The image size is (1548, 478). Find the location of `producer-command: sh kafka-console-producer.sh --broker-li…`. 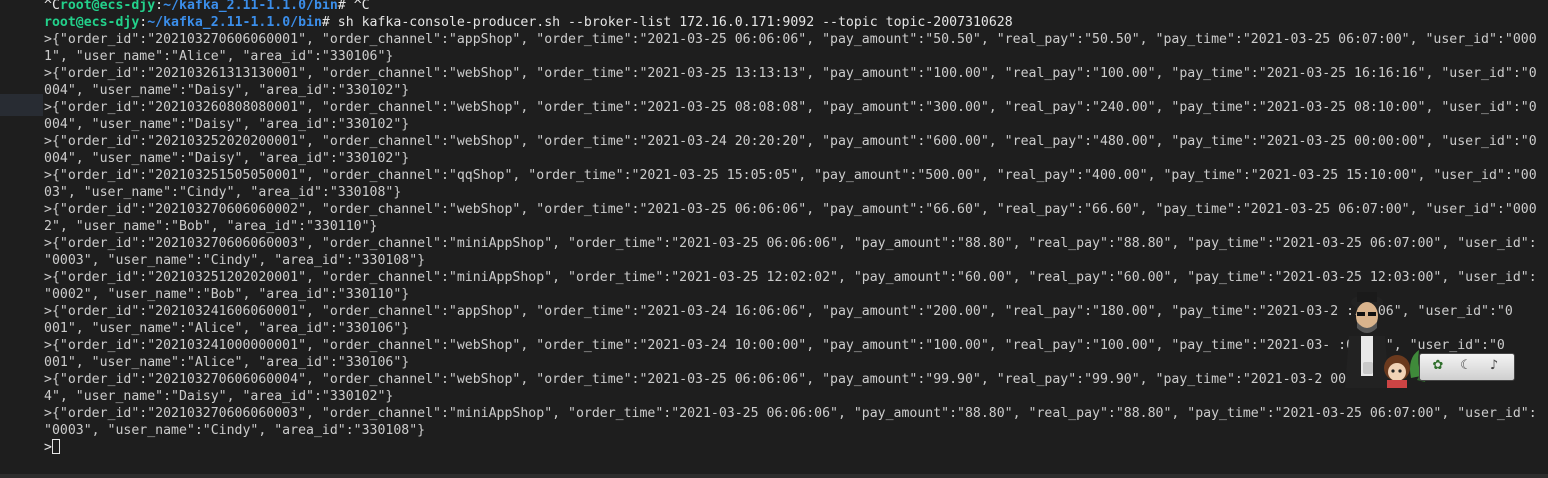

producer-command: sh kafka-console-producer.sh --broker-li… is located at coordinates (675, 22).